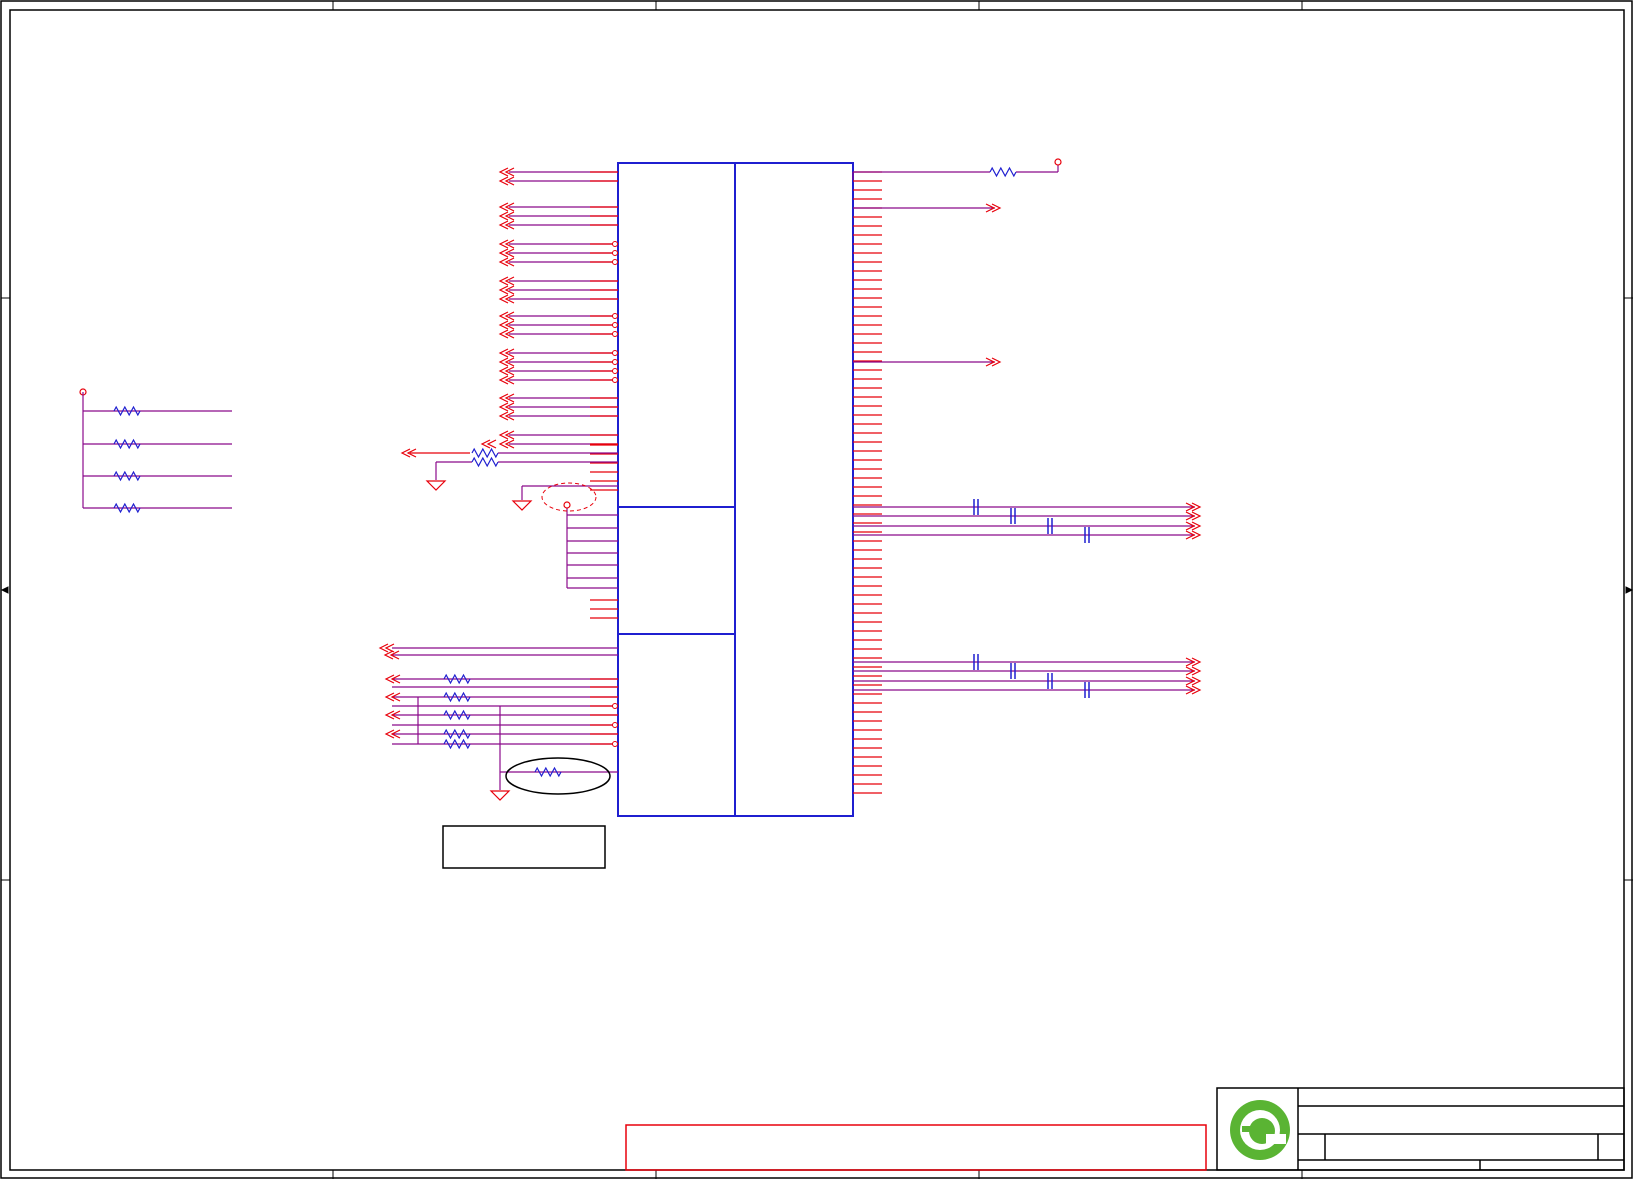  I want to click on solid-highlight-ellipse, so click(558, 776).